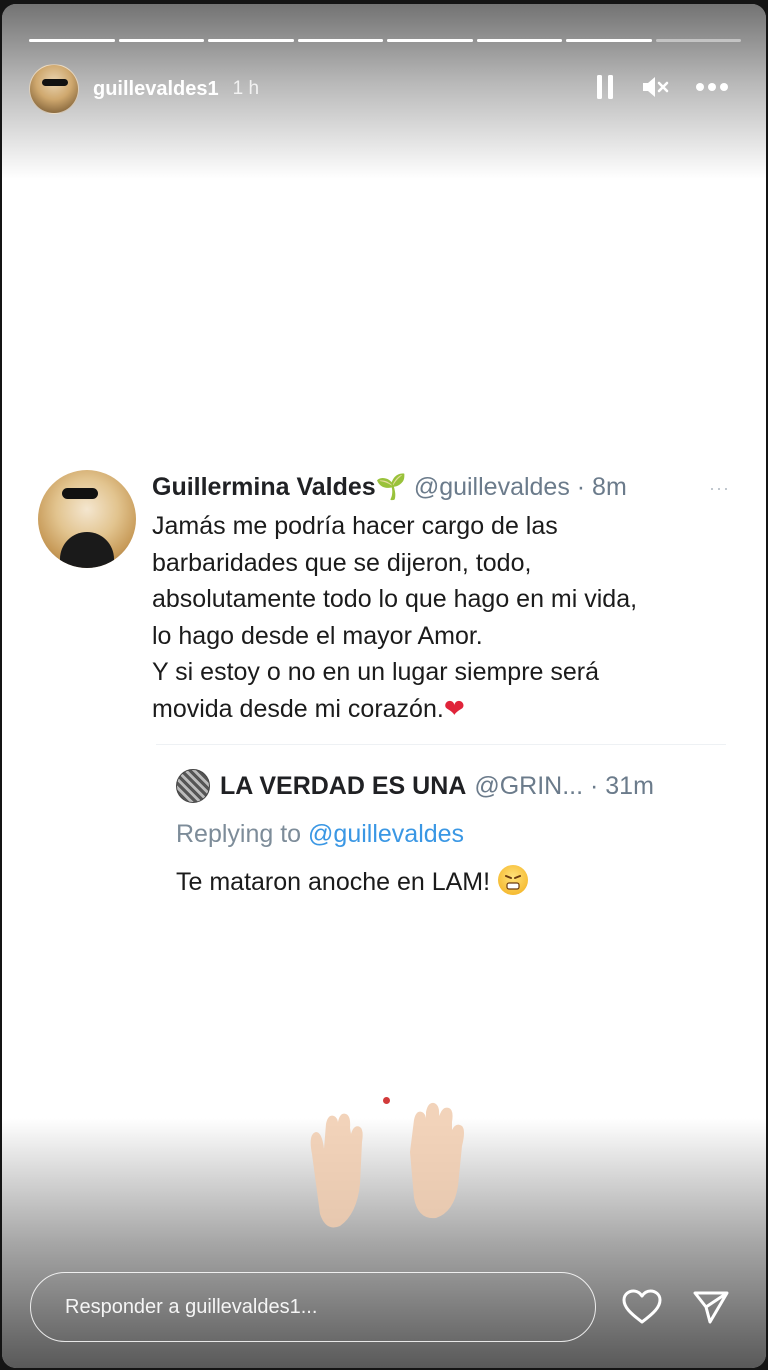  I want to click on tweet-line: Y si estoy o no en un lugar siempre será, so click(376, 672).